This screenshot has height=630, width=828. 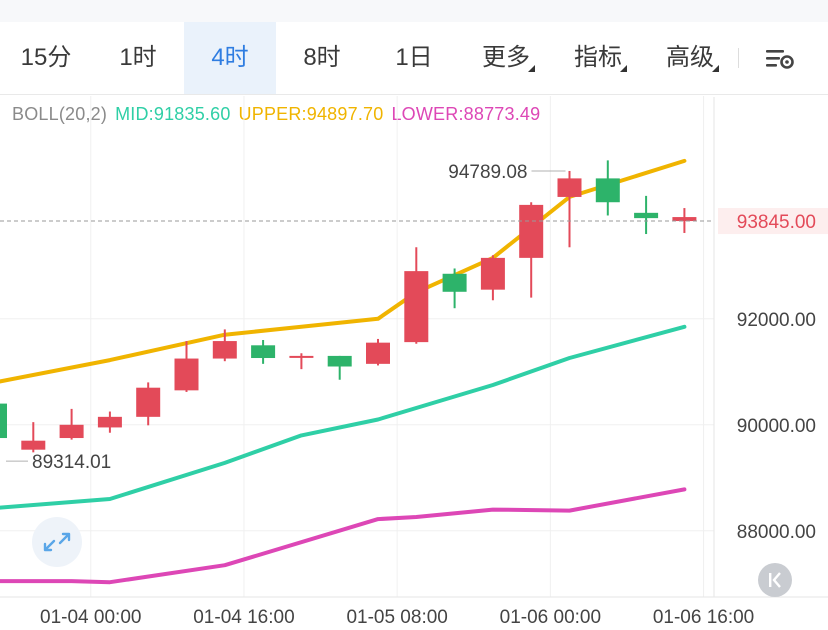 What do you see at coordinates (487, 172) in the screenshot?
I see `high-price-label: 94789.08` at bounding box center [487, 172].